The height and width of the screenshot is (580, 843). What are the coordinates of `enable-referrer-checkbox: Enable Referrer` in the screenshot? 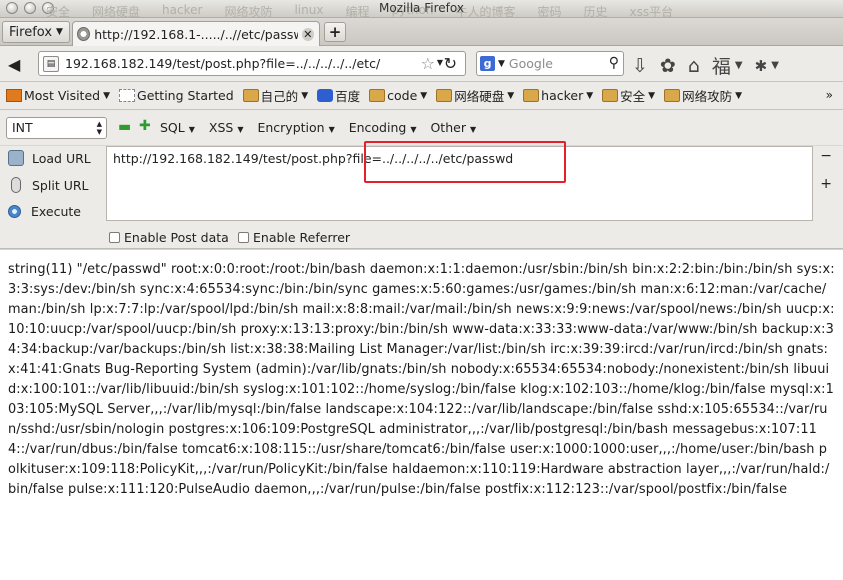 It's located at (294, 237).